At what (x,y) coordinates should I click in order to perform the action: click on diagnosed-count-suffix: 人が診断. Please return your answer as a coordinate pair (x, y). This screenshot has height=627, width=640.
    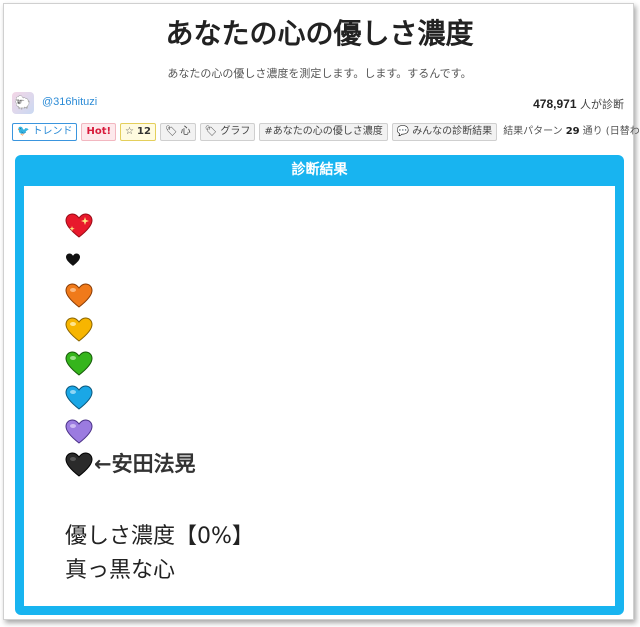
    Looking at the image, I should click on (602, 104).